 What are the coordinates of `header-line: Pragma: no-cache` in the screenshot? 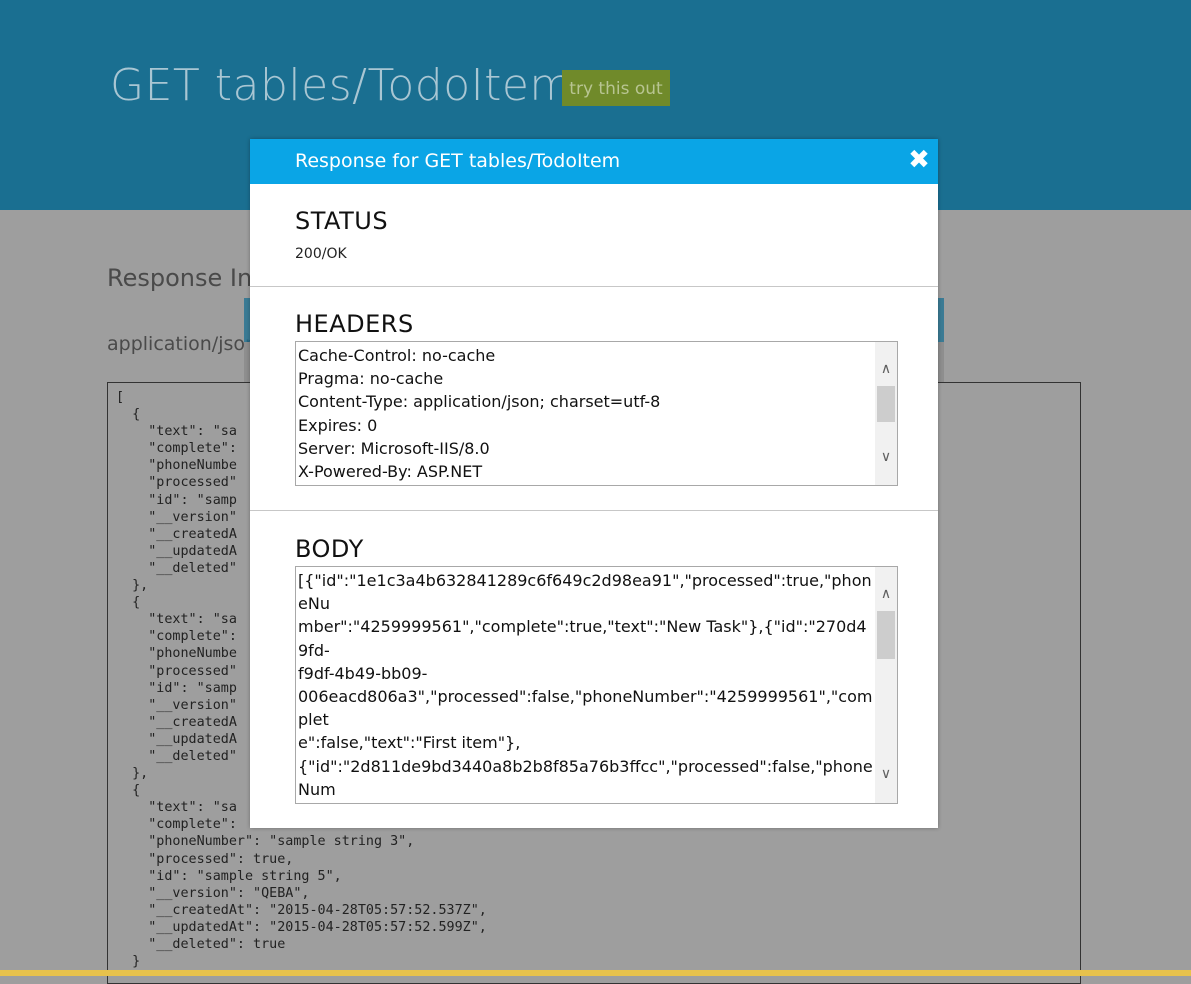 It's located at (371, 379).